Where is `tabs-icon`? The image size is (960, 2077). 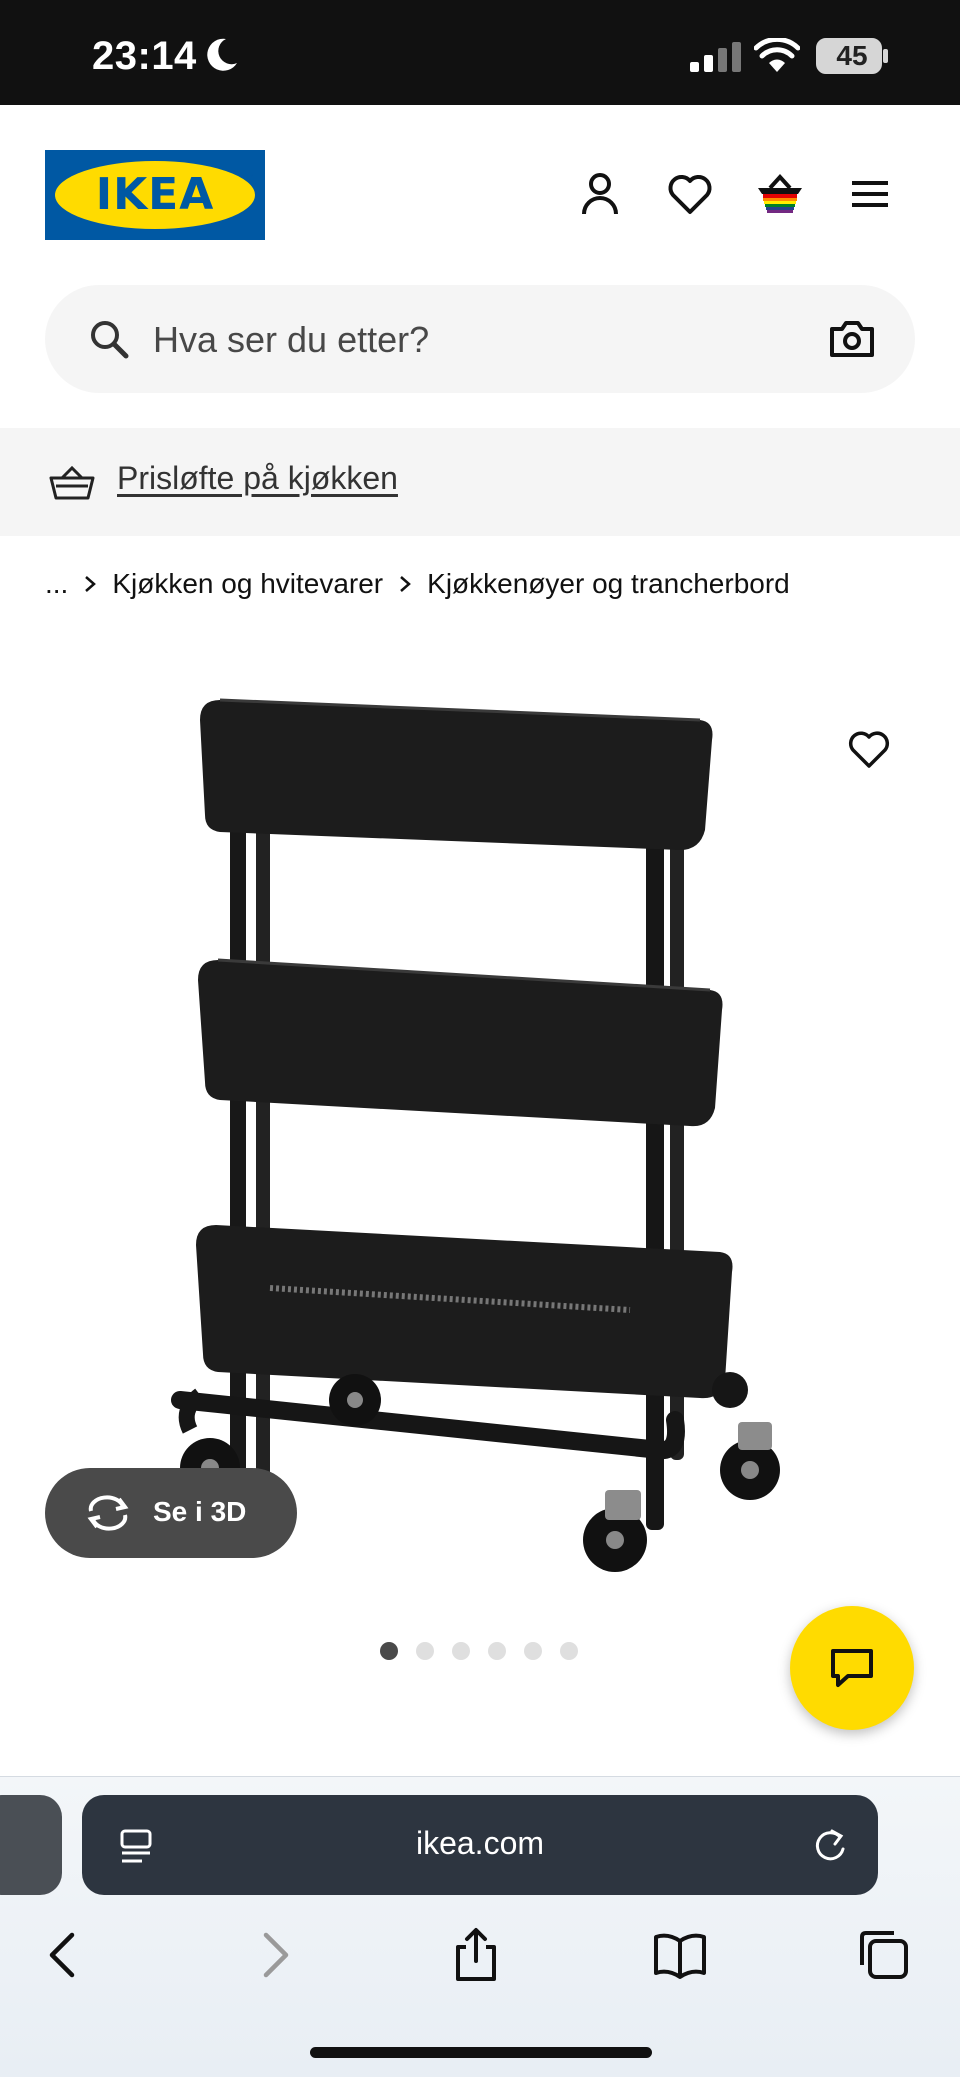 tabs-icon is located at coordinates (884, 1955).